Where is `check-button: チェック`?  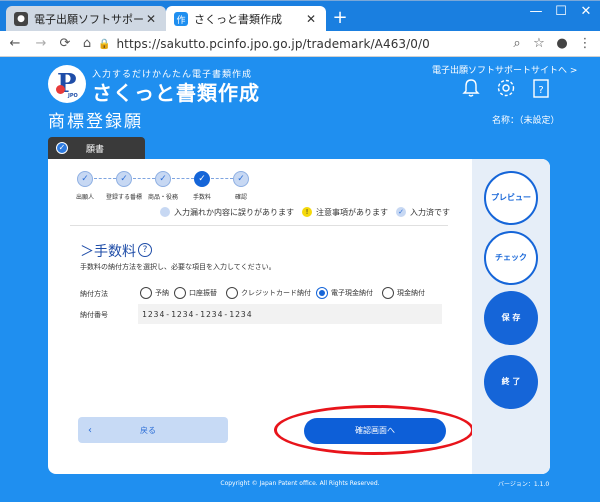 check-button: チェック is located at coordinates (511, 258).